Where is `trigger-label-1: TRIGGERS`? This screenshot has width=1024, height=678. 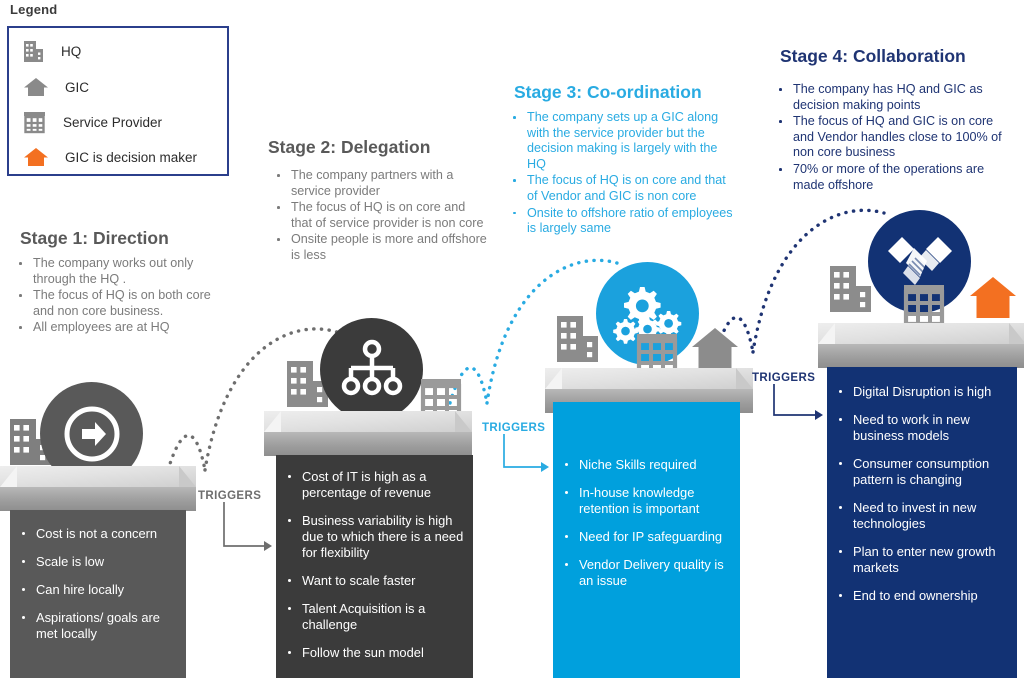
trigger-label-1: TRIGGERS is located at coordinates (230, 496).